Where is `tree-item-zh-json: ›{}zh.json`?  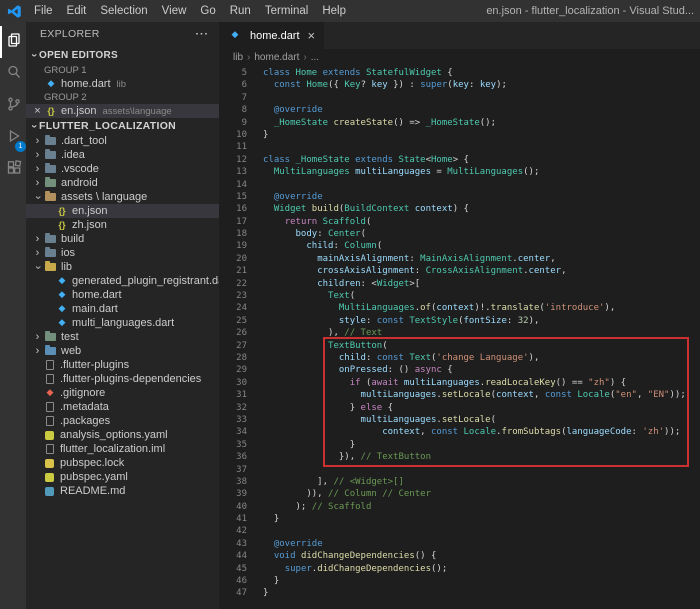
tree-item-zh-json: ›{}zh.json is located at coordinates (122, 225).